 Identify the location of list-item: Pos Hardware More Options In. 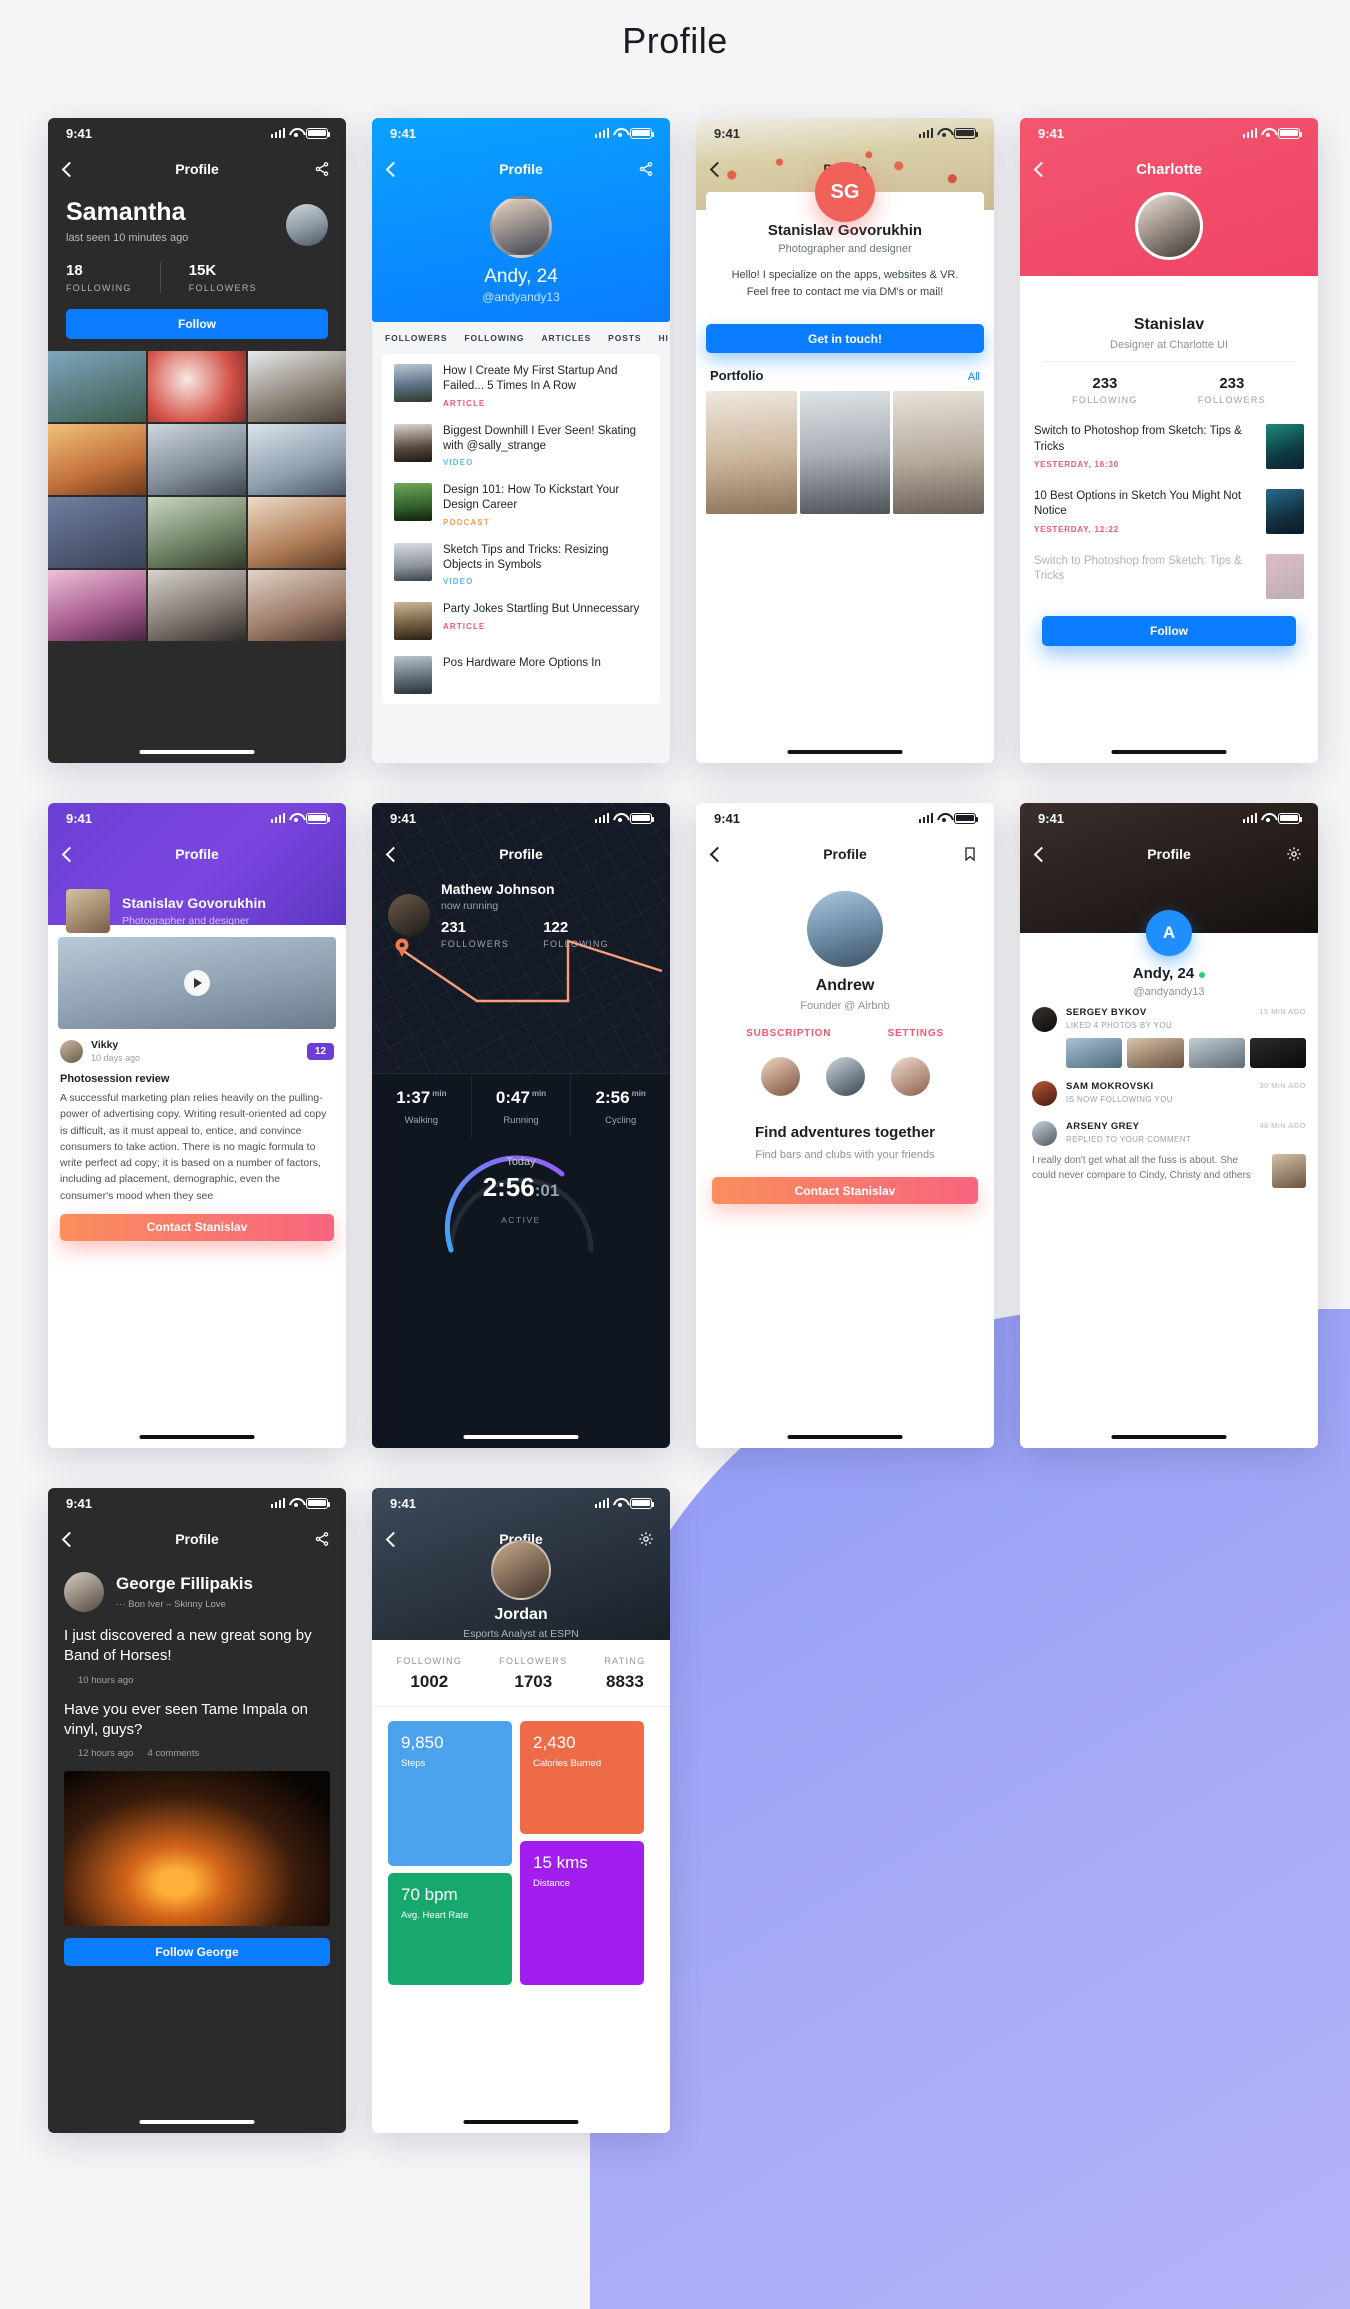
(521, 675).